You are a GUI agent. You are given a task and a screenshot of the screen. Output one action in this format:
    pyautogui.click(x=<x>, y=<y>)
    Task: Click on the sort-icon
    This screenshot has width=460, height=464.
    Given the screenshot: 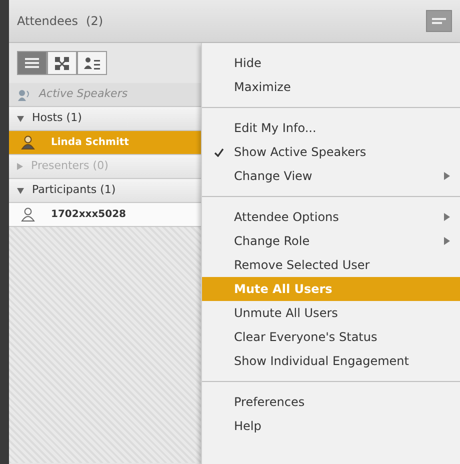 What is the action you would take?
    pyautogui.click(x=92, y=63)
    